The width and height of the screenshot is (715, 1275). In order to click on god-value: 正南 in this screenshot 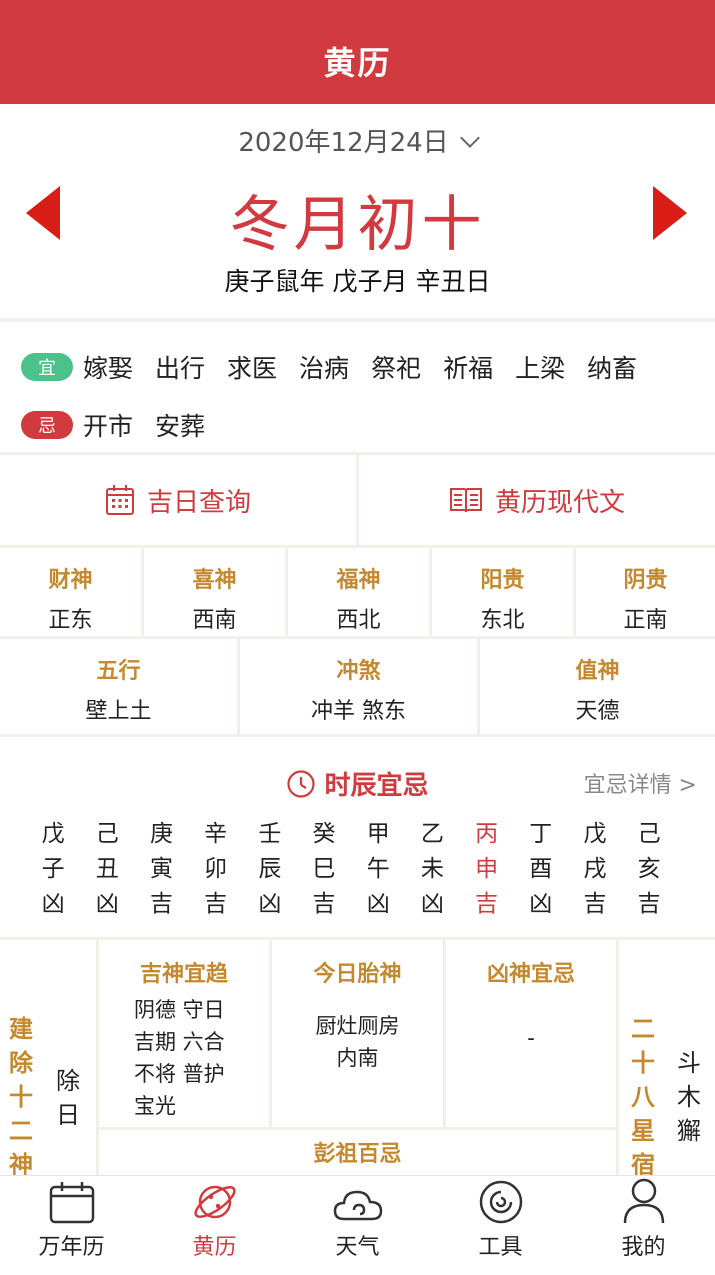, I will do `click(645, 620)`.